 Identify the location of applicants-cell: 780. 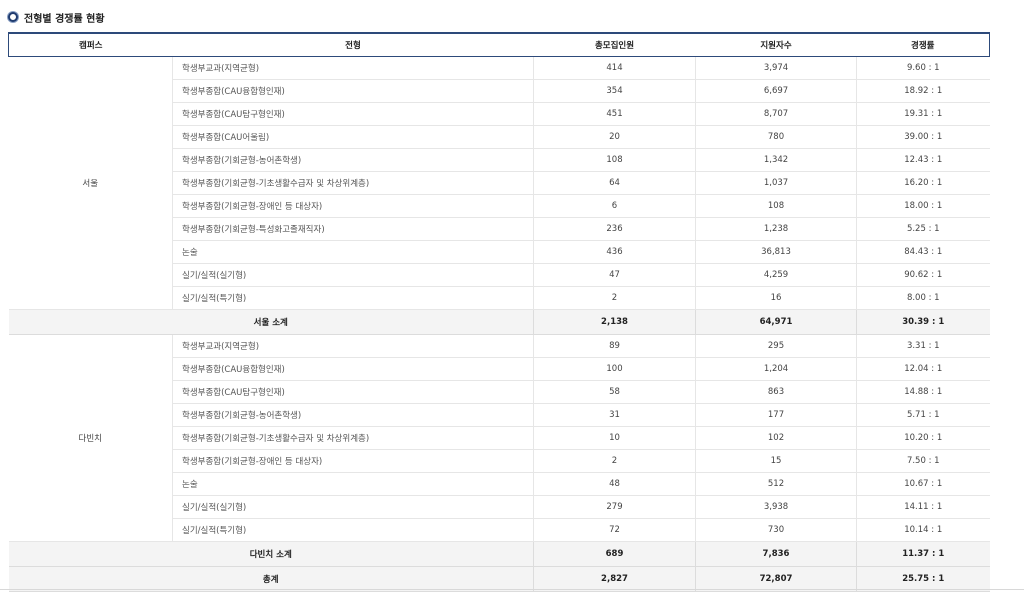
(776, 137).